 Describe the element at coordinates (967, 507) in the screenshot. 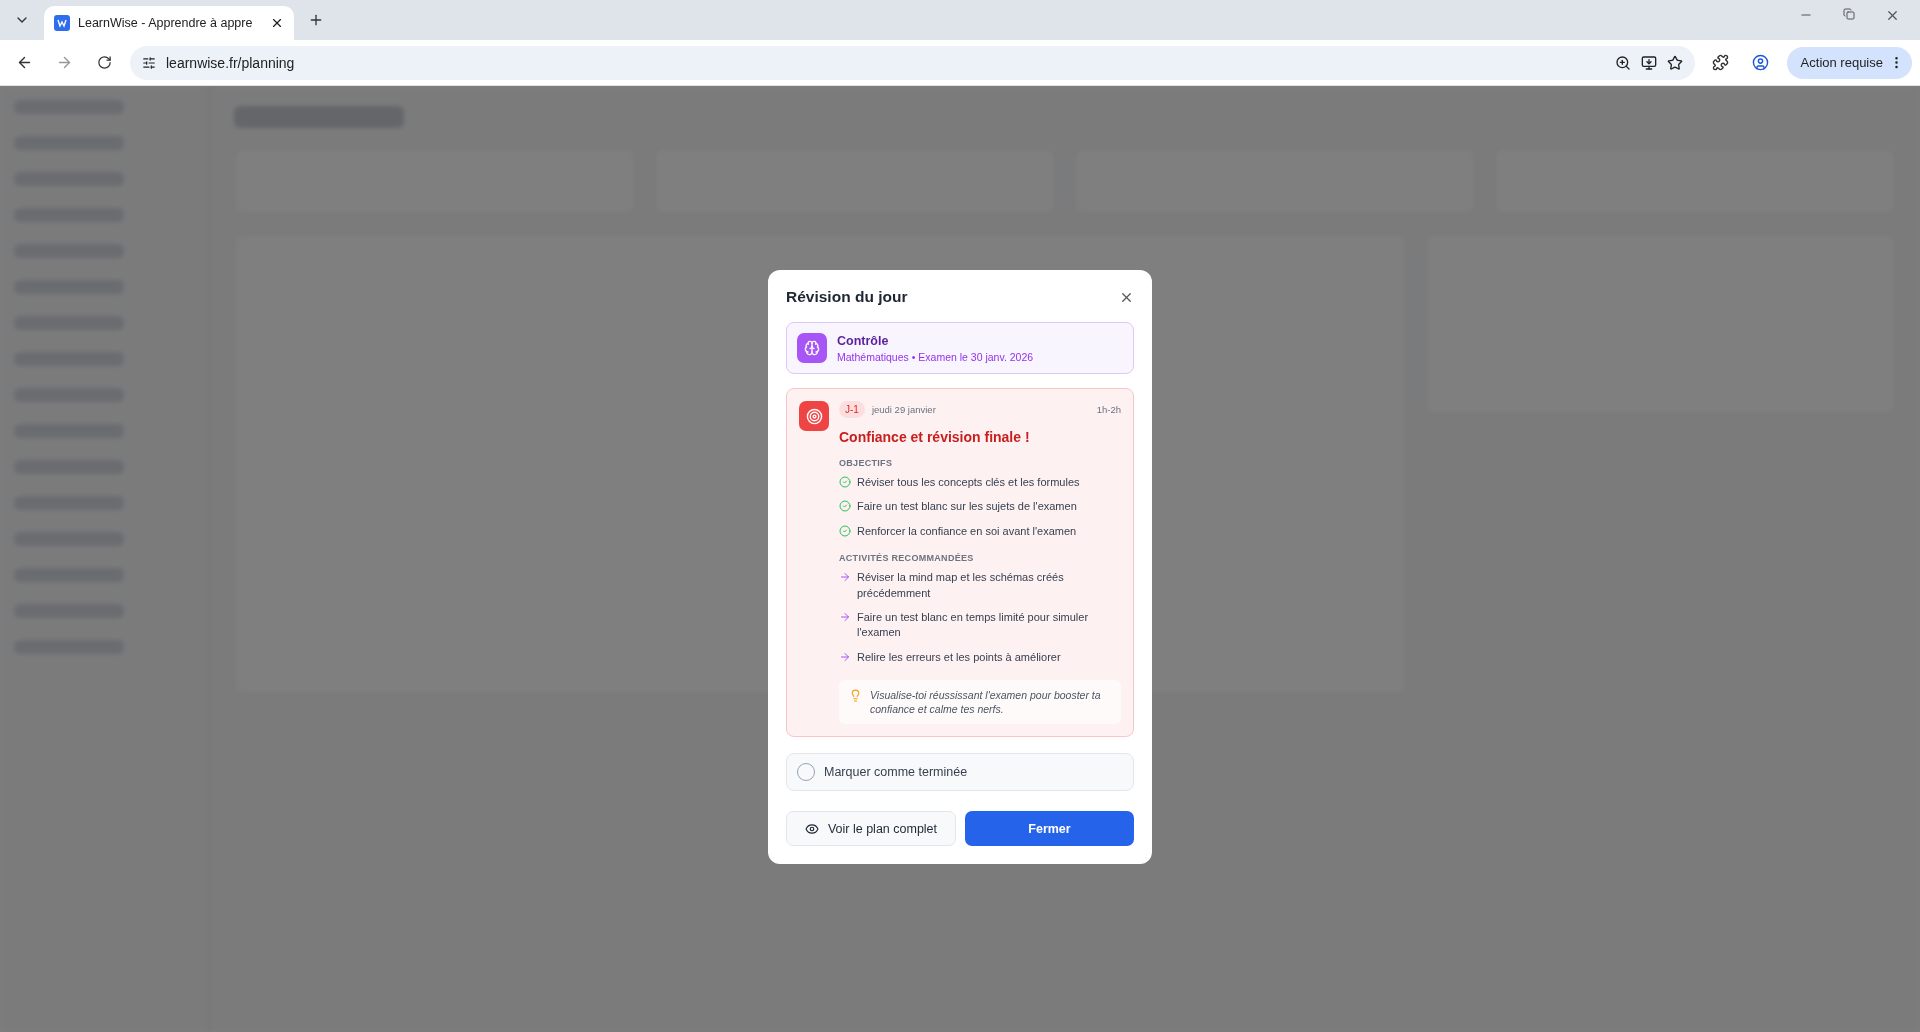

I see `objective-text: Faire un test blanc sur les sujets de l'examen` at that location.